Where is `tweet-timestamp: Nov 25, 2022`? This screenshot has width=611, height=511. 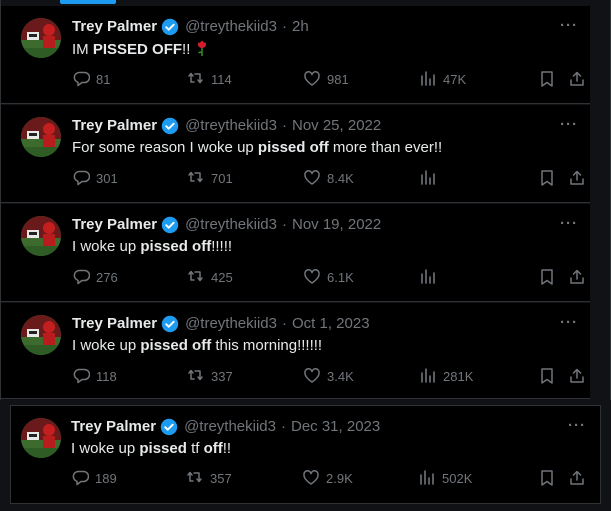
tweet-timestamp: Nov 25, 2022 is located at coordinates (336, 126).